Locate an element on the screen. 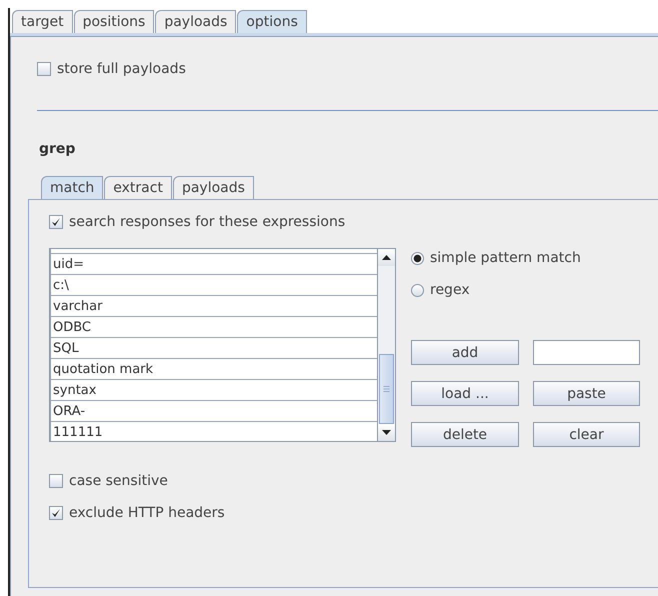  checkbox-label: case sensitive is located at coordinates (118, 481).